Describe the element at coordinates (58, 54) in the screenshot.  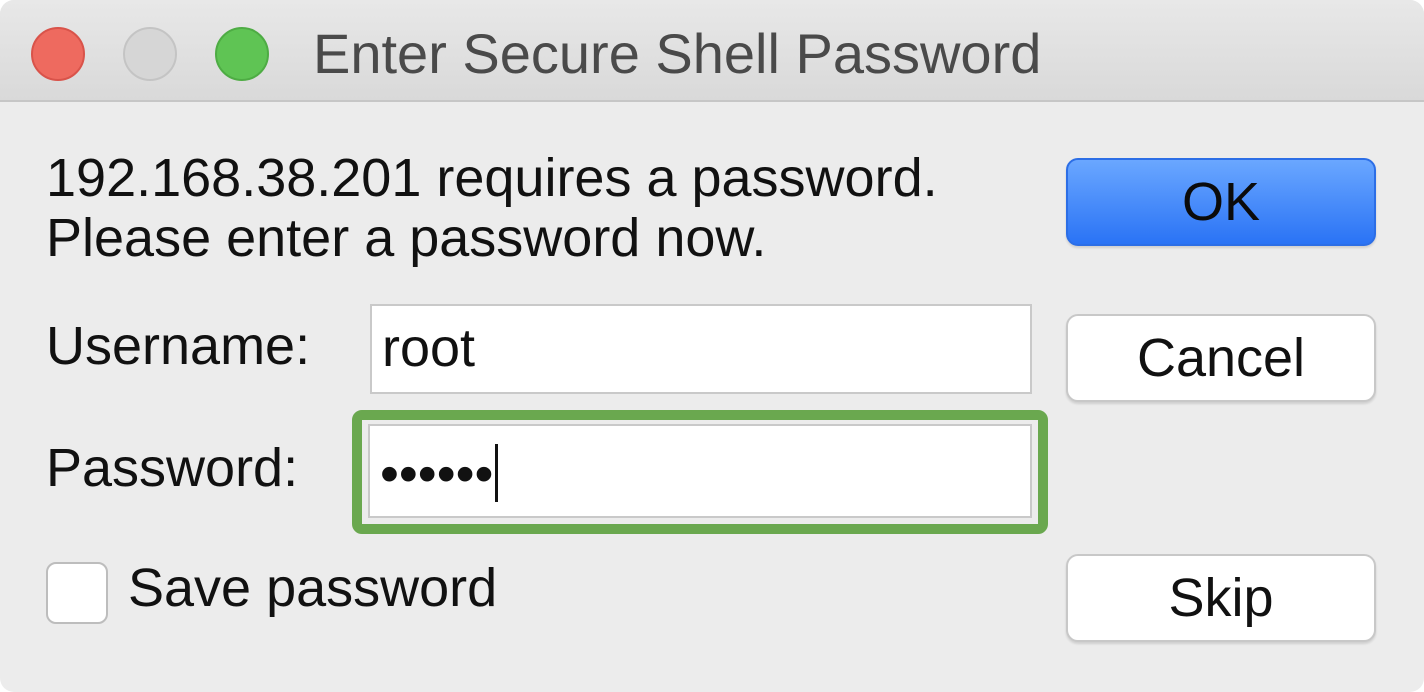
I see `close-icon` at that location.